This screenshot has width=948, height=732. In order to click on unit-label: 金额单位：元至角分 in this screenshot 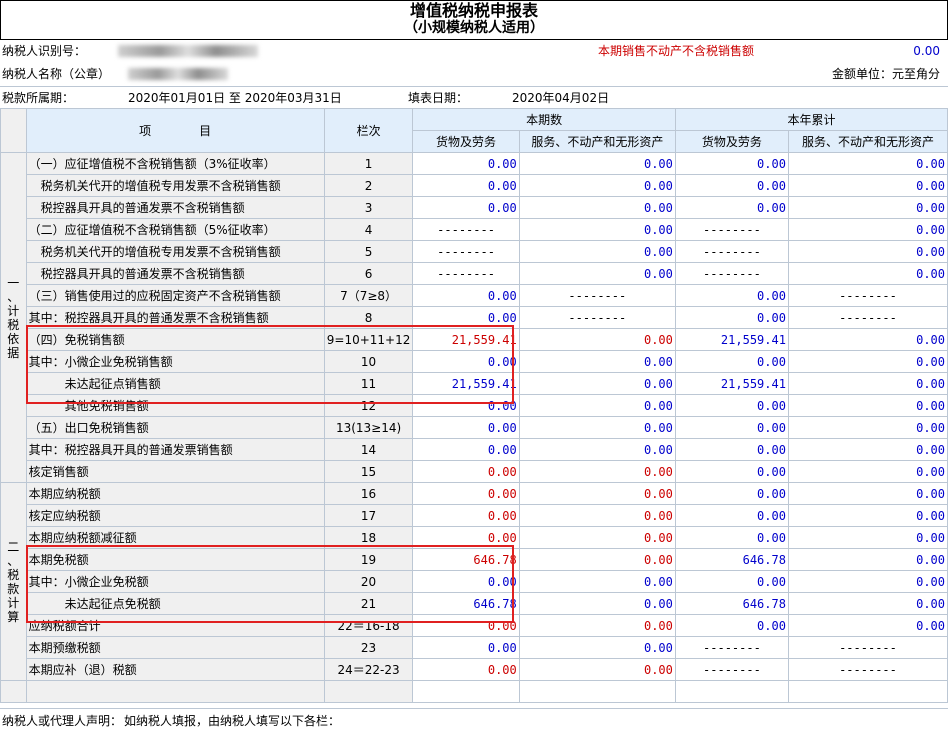, I will do `click(885, 74)`.